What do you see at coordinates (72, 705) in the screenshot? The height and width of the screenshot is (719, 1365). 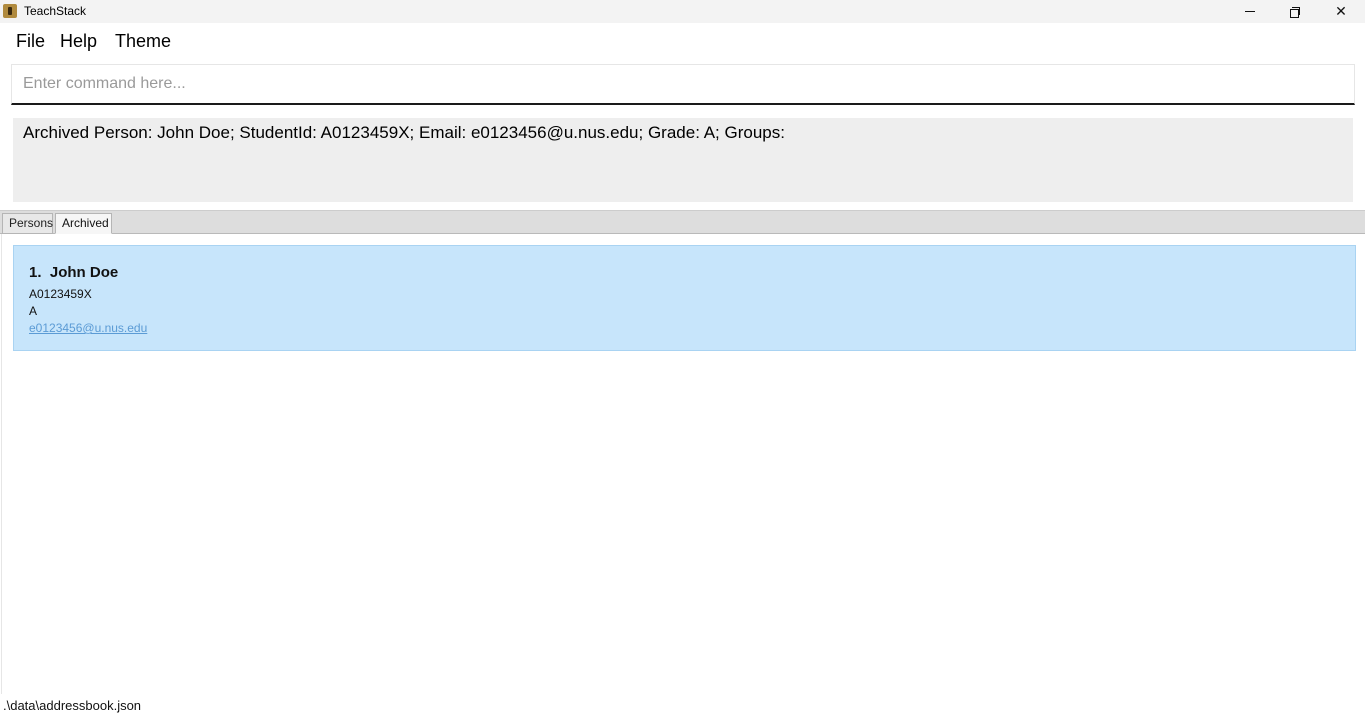 I see `save-file-path: .\data\addressbook.json` at bounding box center [72, 705].